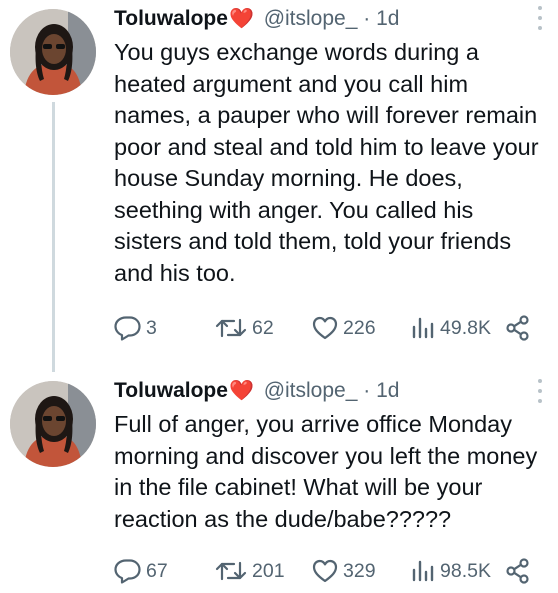 The width and height of the screenshot is (558, 593). What do you see at coordinates (157, 570) in the screenshot?
I see `reply-count: 67` at bounding box center [157, 570].